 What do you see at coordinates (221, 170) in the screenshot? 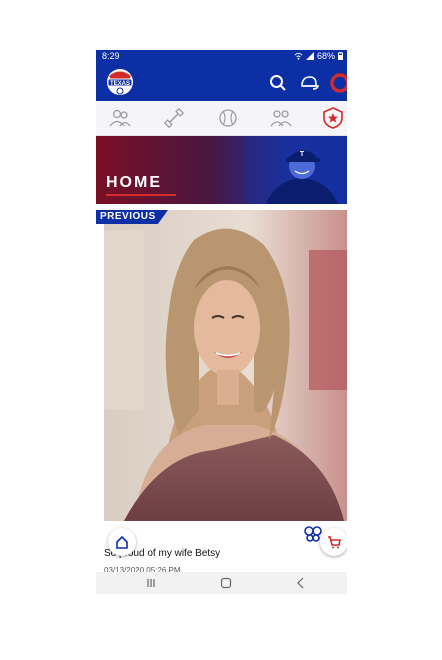
I see `home-banner: T HOME` at bounding box center [221, 170].